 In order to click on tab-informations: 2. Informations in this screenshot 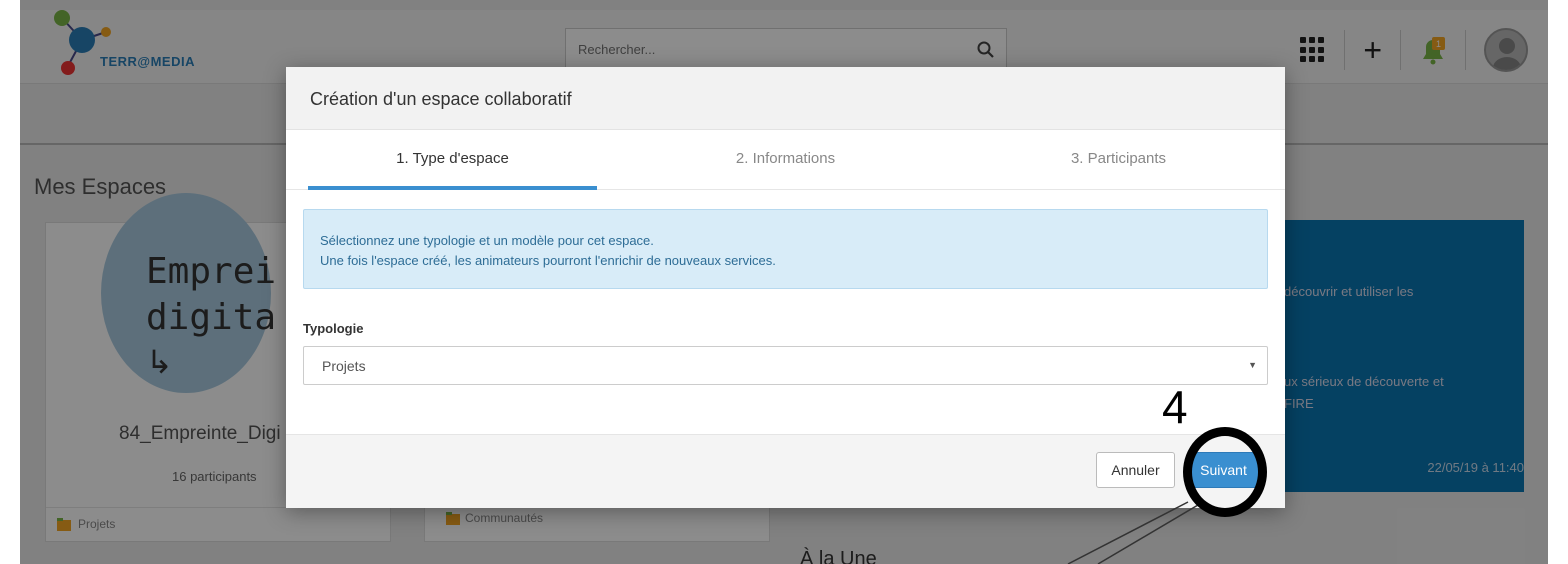, I will do `click(785, 159)`.